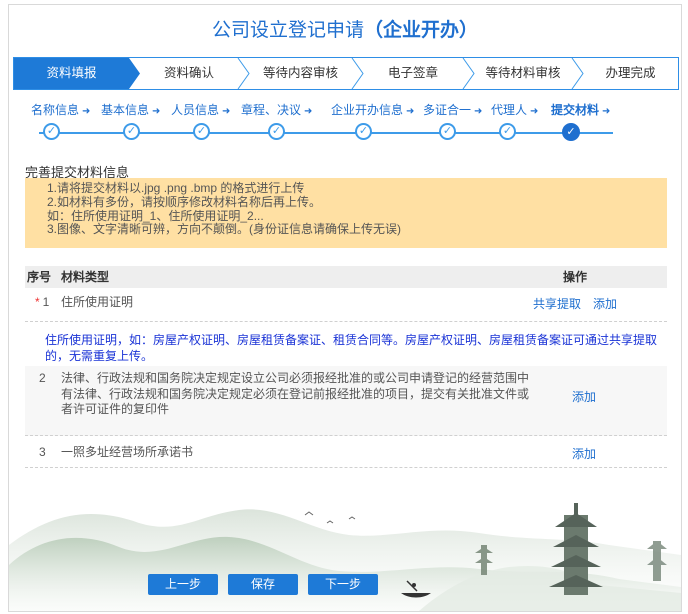  What do you see at coordinates (127, 452) in the screenshot?
I see `material-name: 一照多址经营场所承诺书` at bounding box center [127, 452].